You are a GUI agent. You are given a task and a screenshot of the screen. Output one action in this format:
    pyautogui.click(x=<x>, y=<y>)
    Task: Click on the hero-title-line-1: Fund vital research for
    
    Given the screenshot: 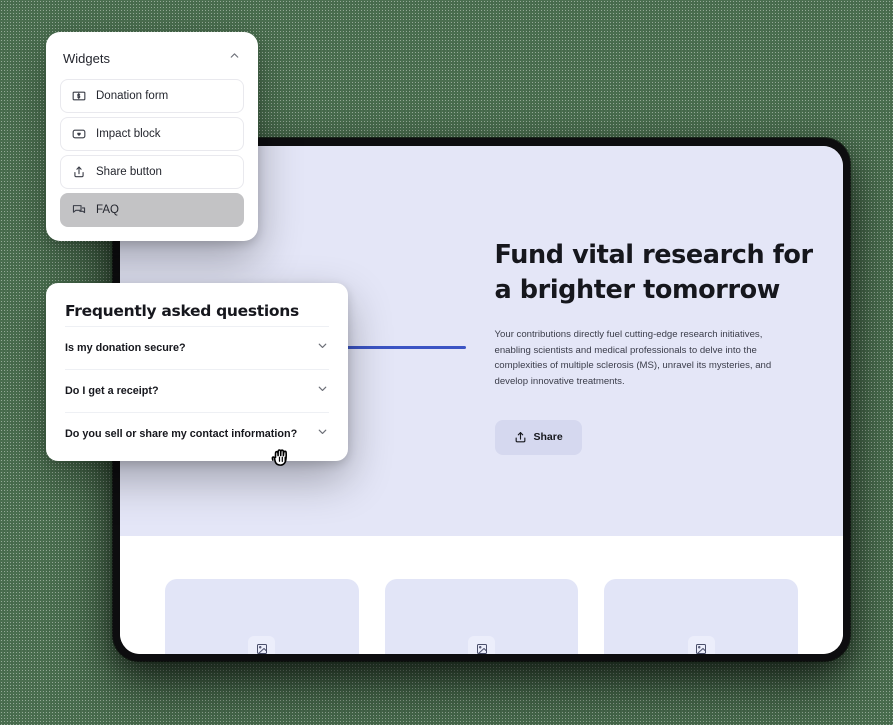 What is the action you would take?
    pyautogui.click(x=654, y=255)
    